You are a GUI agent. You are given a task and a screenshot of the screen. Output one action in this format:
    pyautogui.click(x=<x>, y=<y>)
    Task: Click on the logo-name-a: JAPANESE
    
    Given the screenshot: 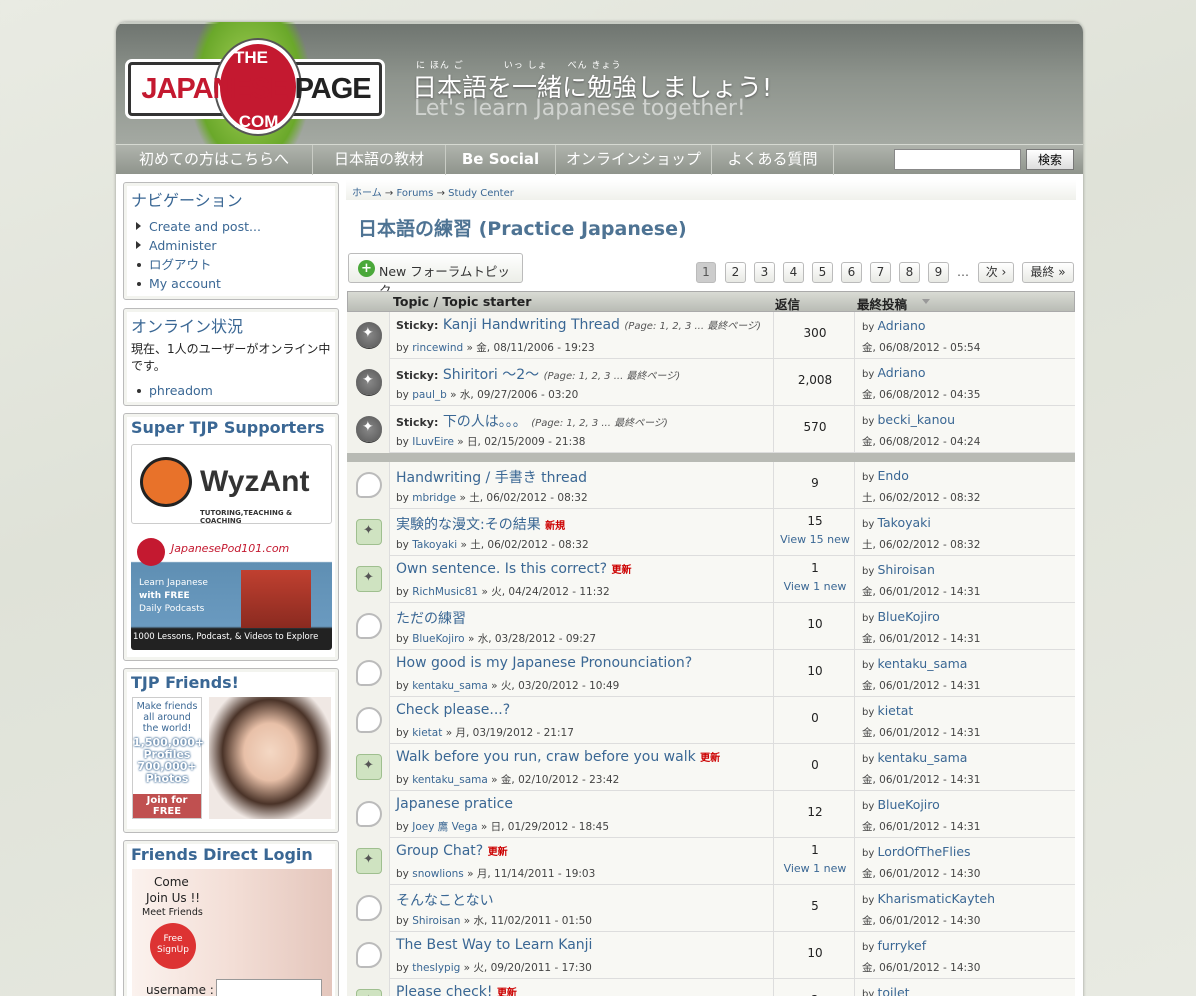 What is the action you would take?
    pyautogui.click(x=214, y=89)
    